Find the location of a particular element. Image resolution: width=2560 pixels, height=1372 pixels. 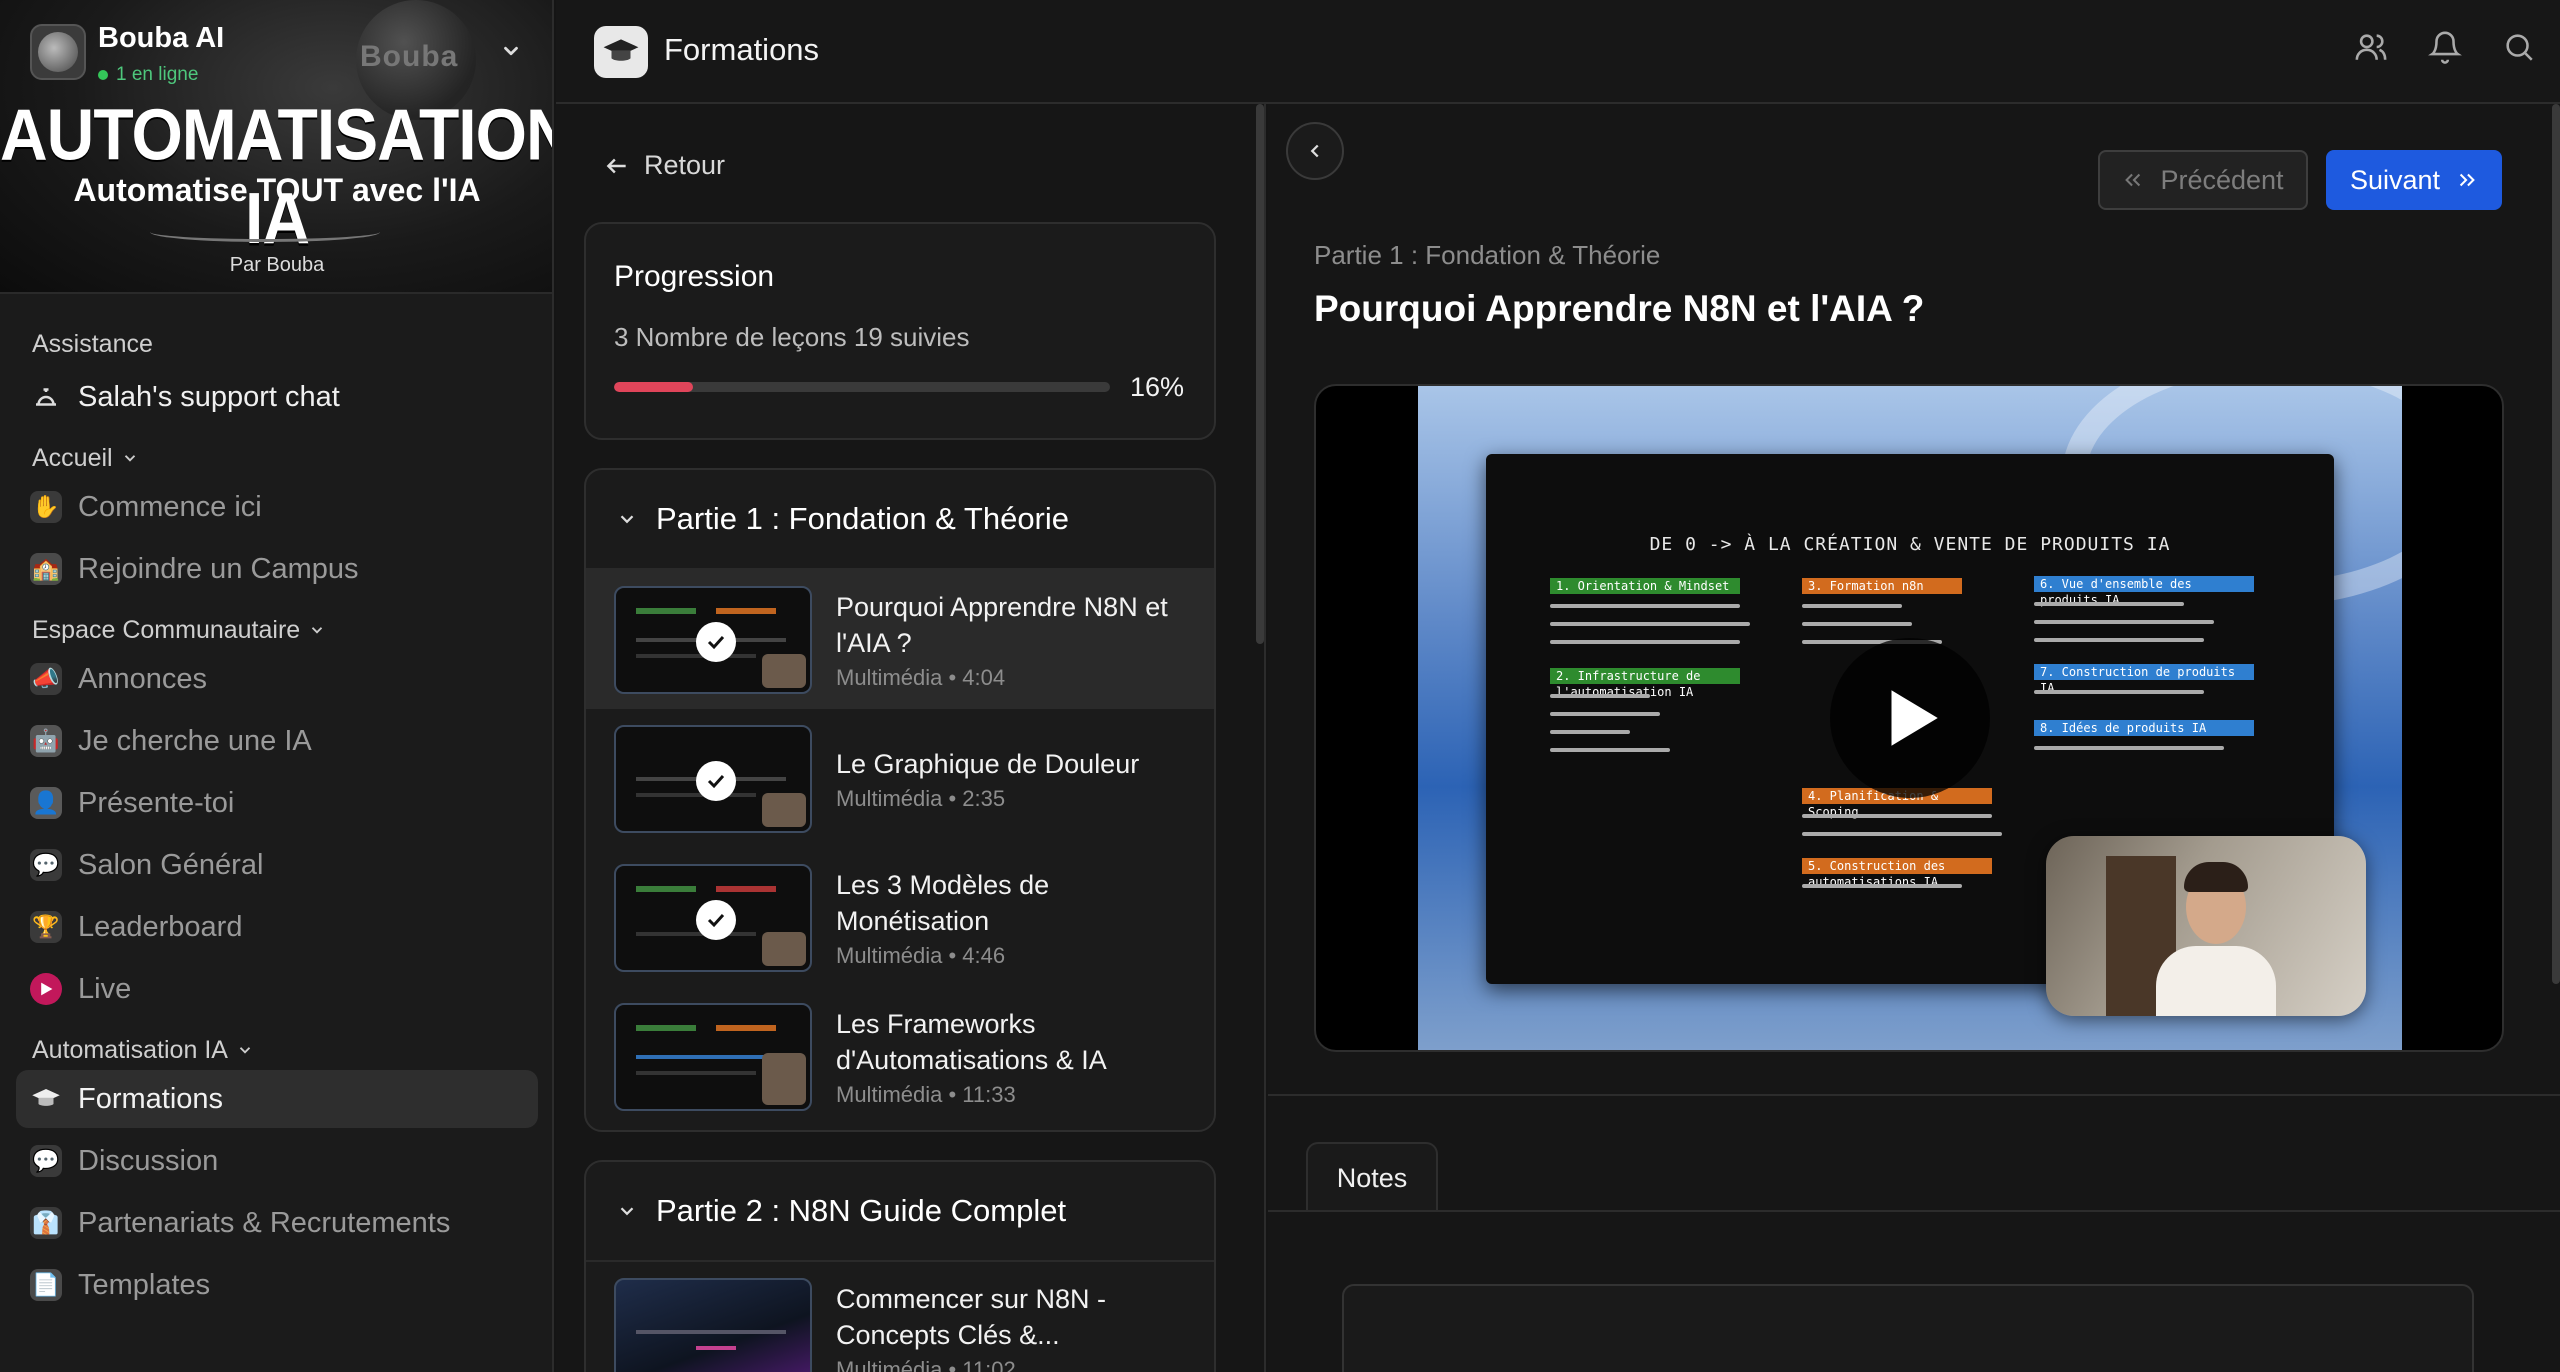

chevron-left-icon is located at coordinates (1314, 151).